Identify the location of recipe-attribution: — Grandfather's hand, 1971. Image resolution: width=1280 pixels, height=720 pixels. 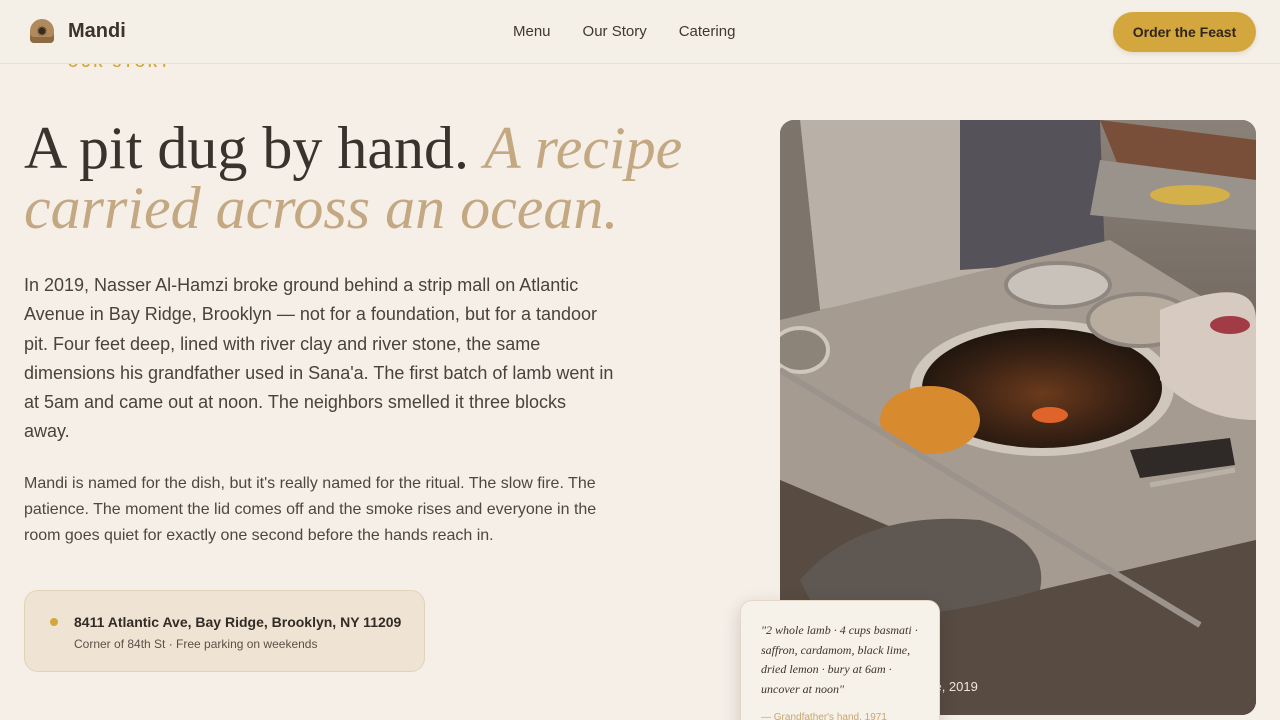
(824, 716).